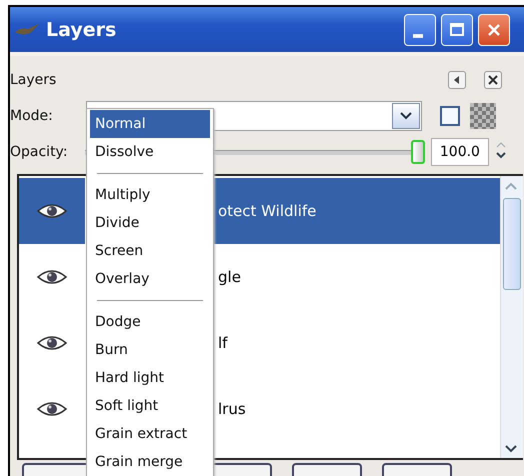 This screenshot has width=524, height=476. Describe the element at coordinates (417, 152) in the screenshot. I see `slider-thumb` at that location.